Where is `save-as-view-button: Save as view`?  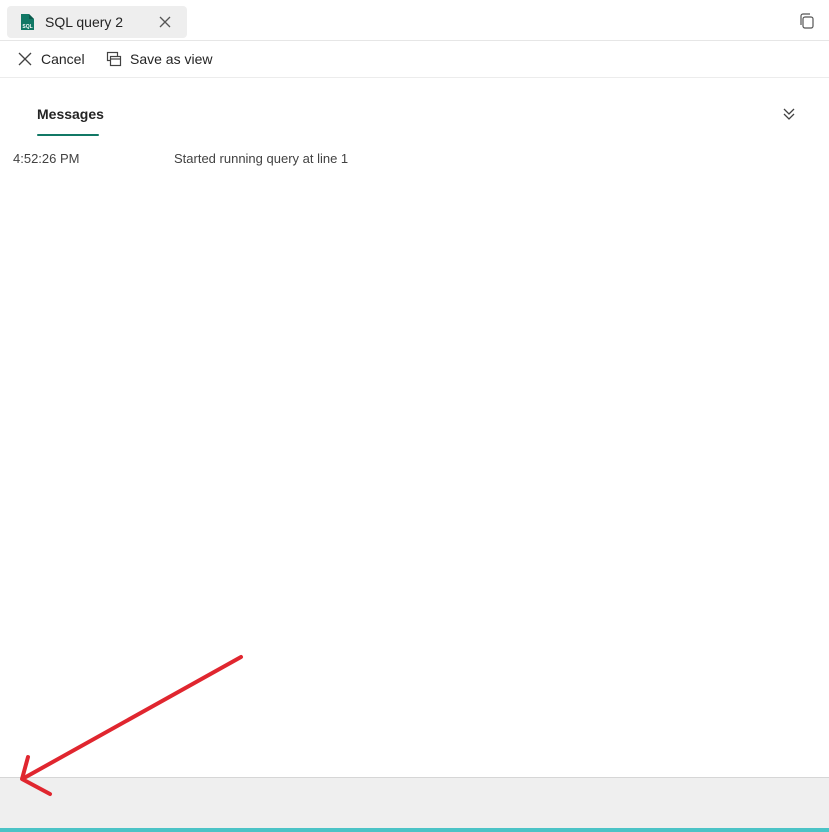
save-as-view-button: Save as view is located at coordinates (157, 59).